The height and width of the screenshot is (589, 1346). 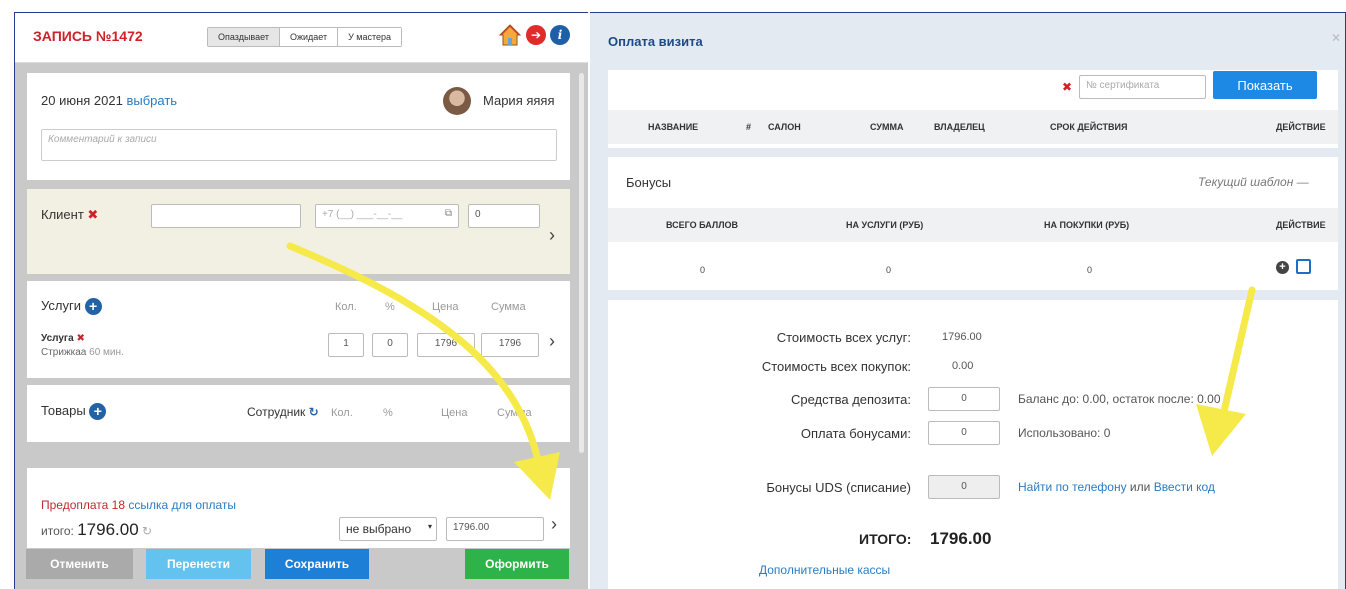 What do you see at coordinates (554, 524) in the screenshot?
I see `total-chevron-icon: ›` at bounding box center [554, 524].